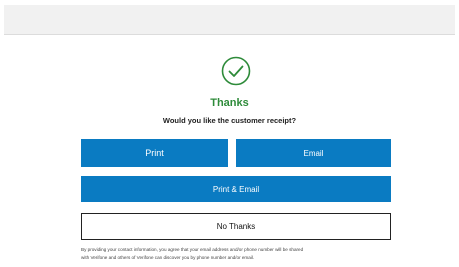 The width and height of the screenshot is (459, 267). What do you see at coordinates (229, 103) in the screenshot?
I see `thanks-title: Thanks` at bounding box center [229, 103].